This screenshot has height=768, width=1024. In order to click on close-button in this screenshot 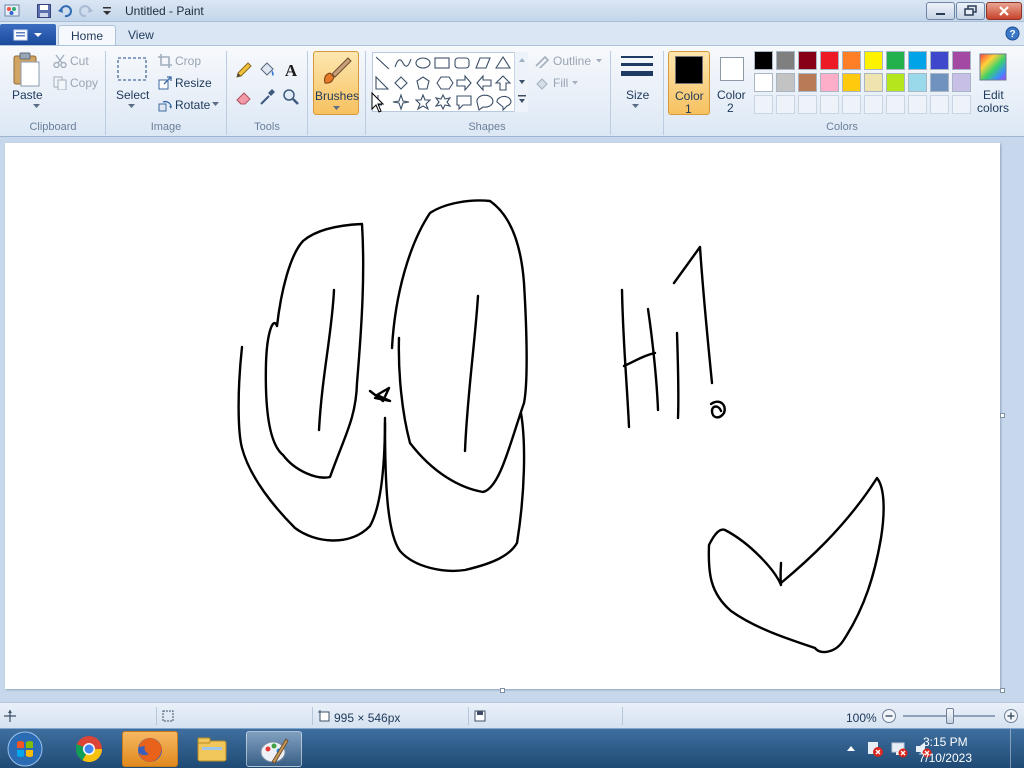, I will do `click(1004, 11)`.